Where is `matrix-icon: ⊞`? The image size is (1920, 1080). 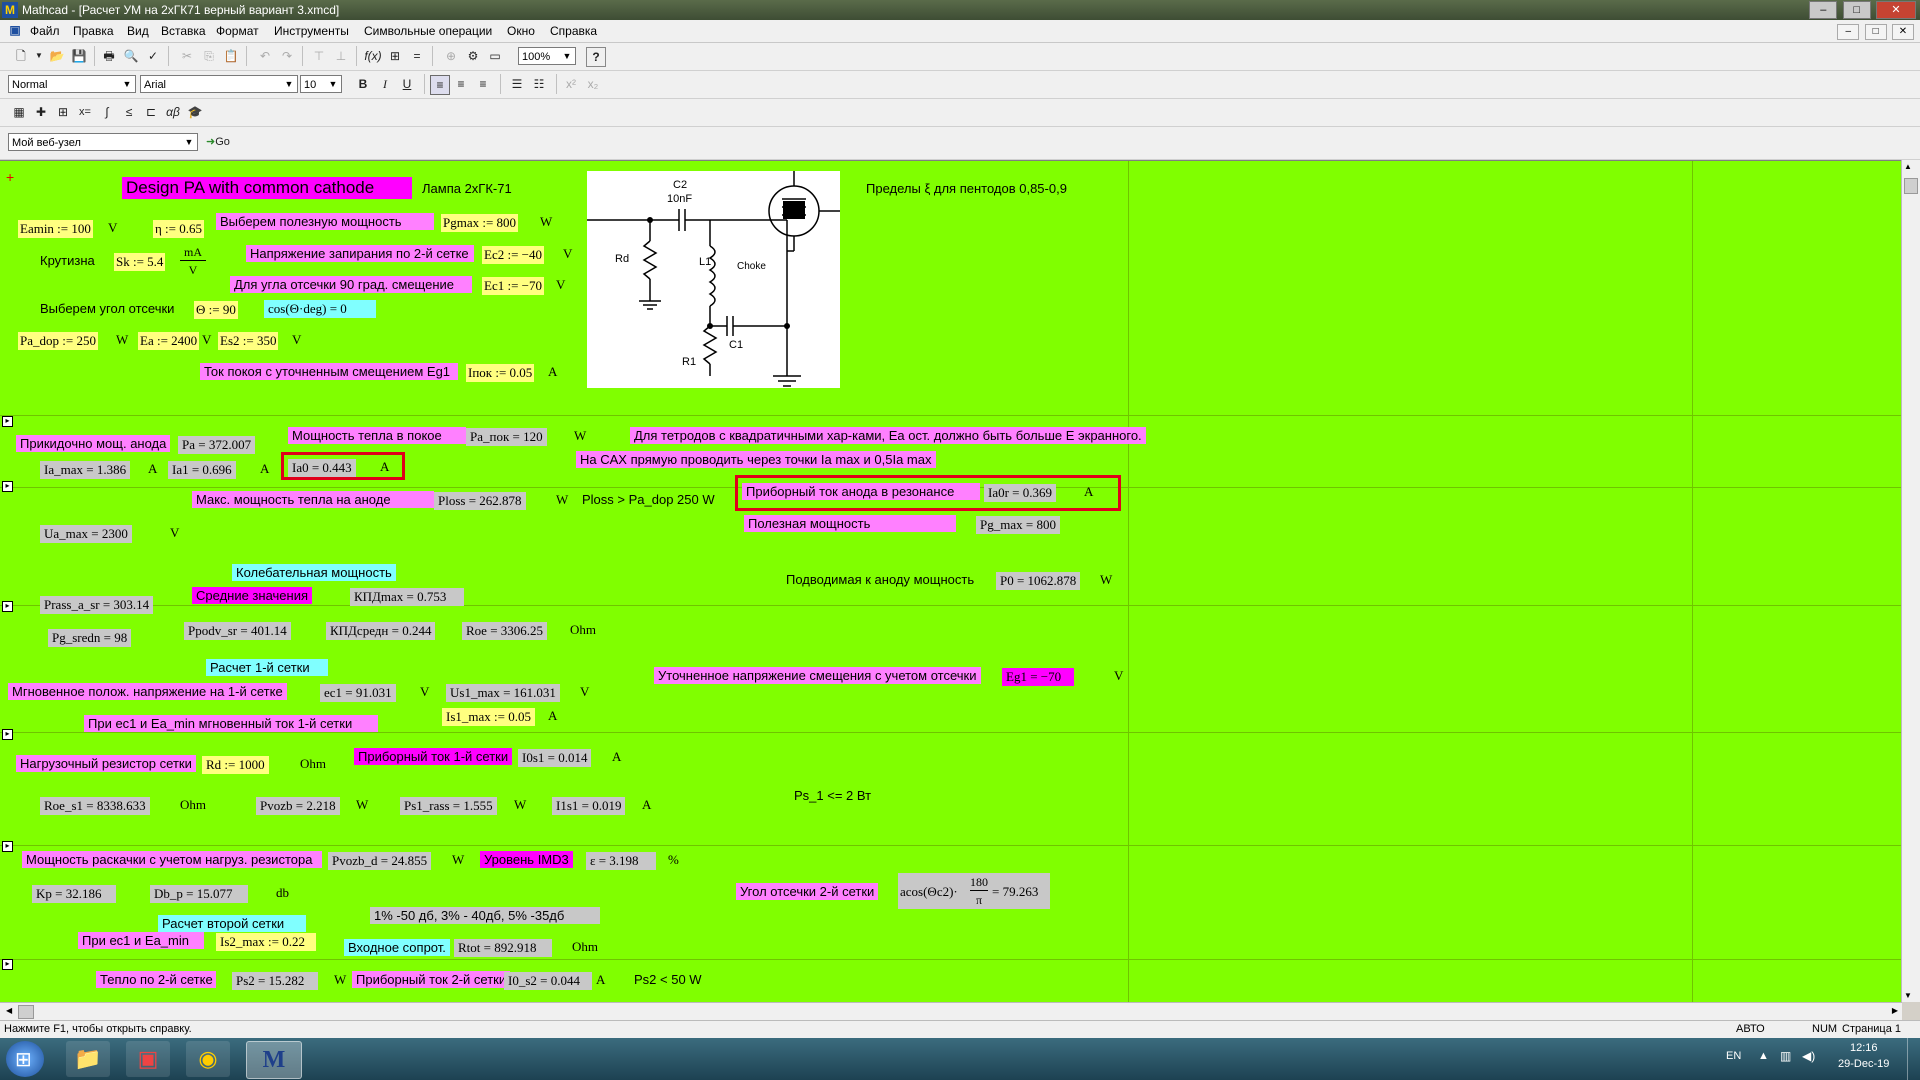
matrix-icon: ⊞ is located at coordinates (63, 112).